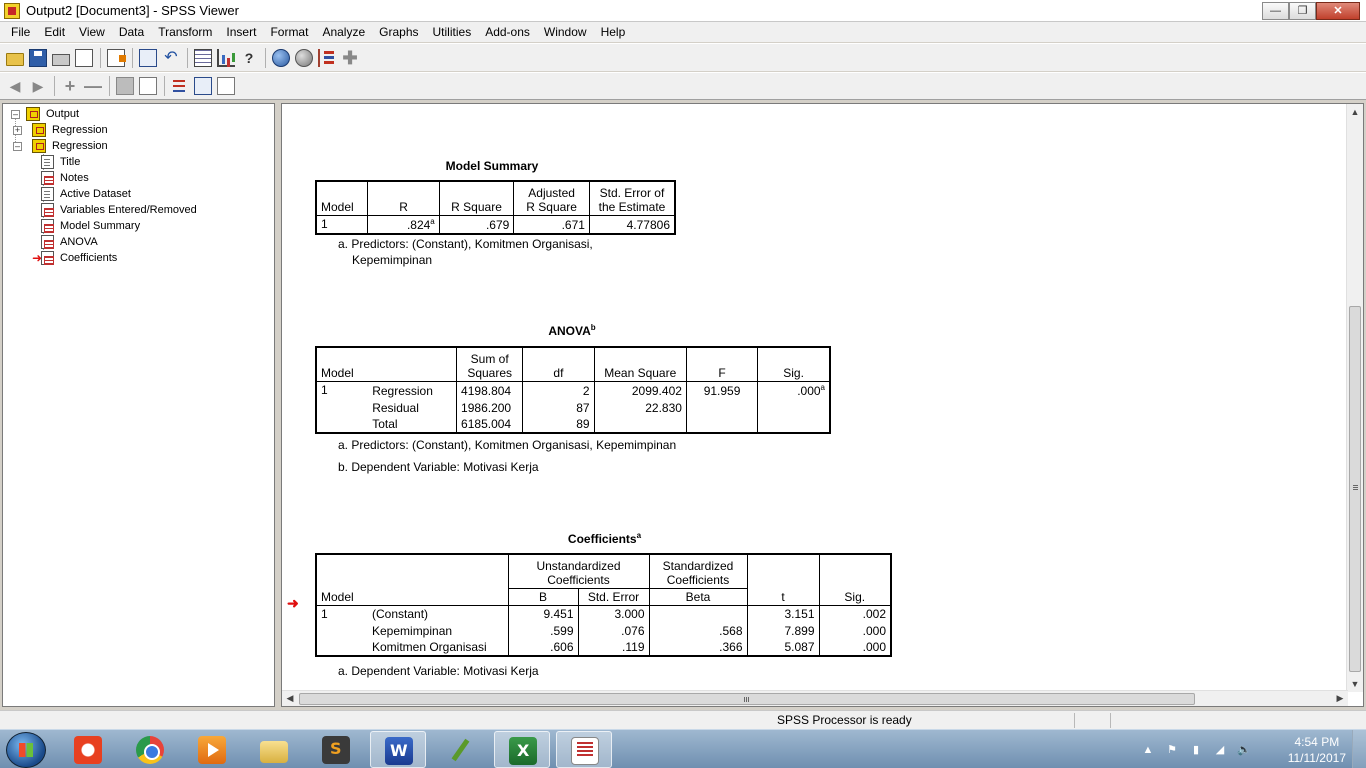  Describe the element at coordinates (336, 749) in the screenshot. I see `taskbar-app-sublime` at that location.